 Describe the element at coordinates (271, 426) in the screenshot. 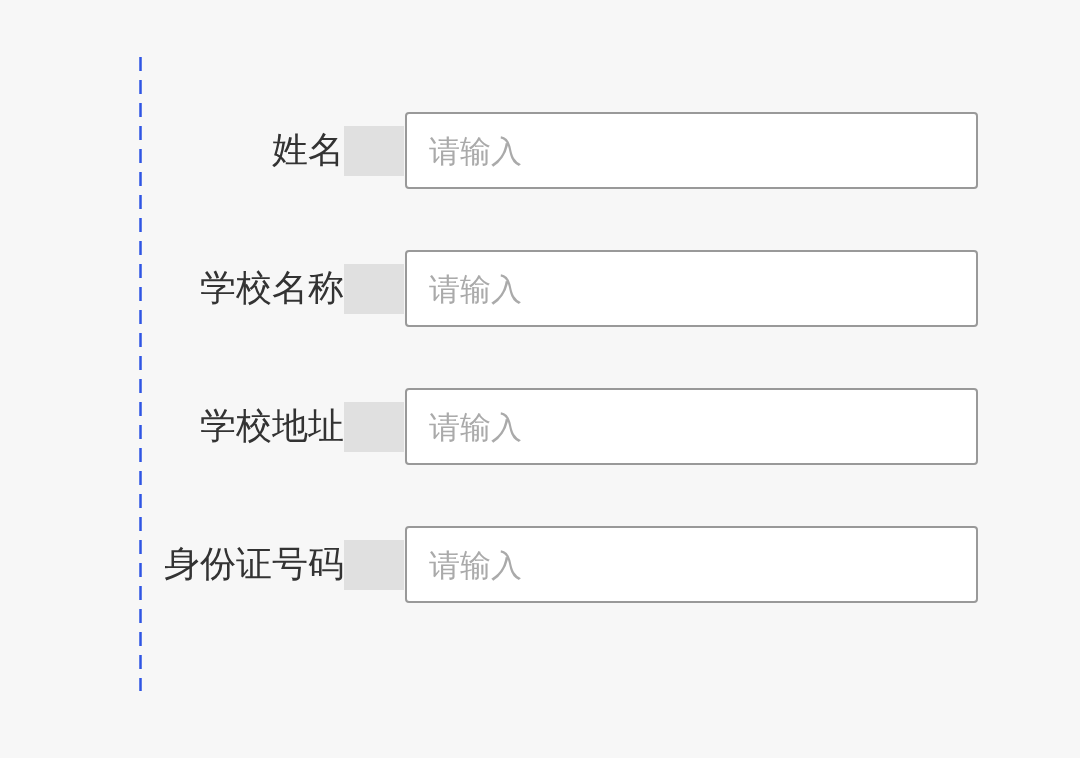

I see `field-label: 学校地址` at that location.